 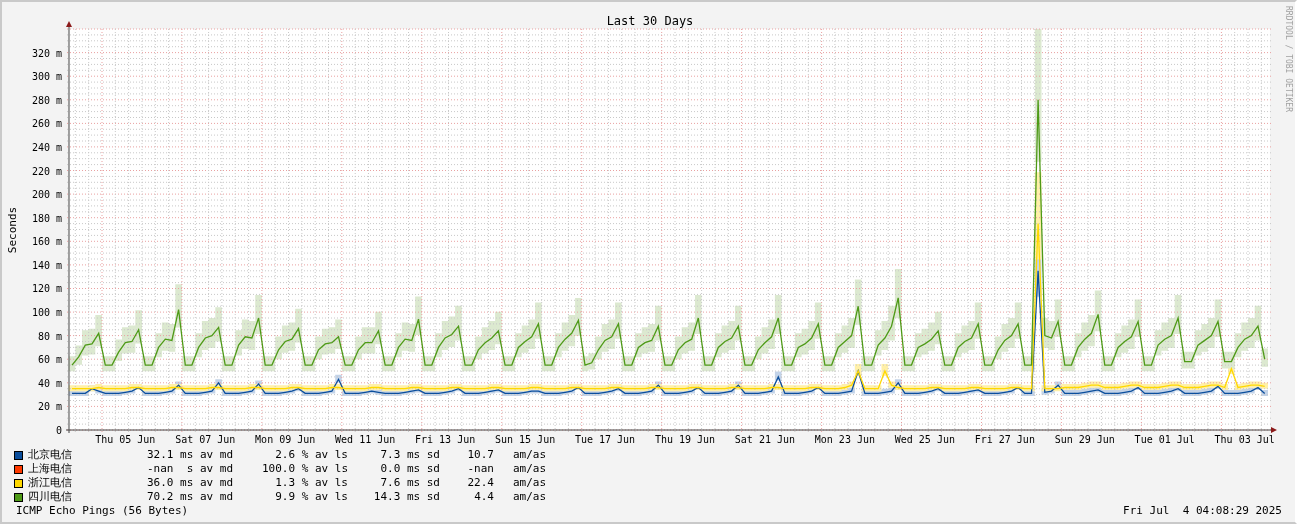 I want to click on x-tick-label: Wed 11 Jun, so click(x=365, y=439).